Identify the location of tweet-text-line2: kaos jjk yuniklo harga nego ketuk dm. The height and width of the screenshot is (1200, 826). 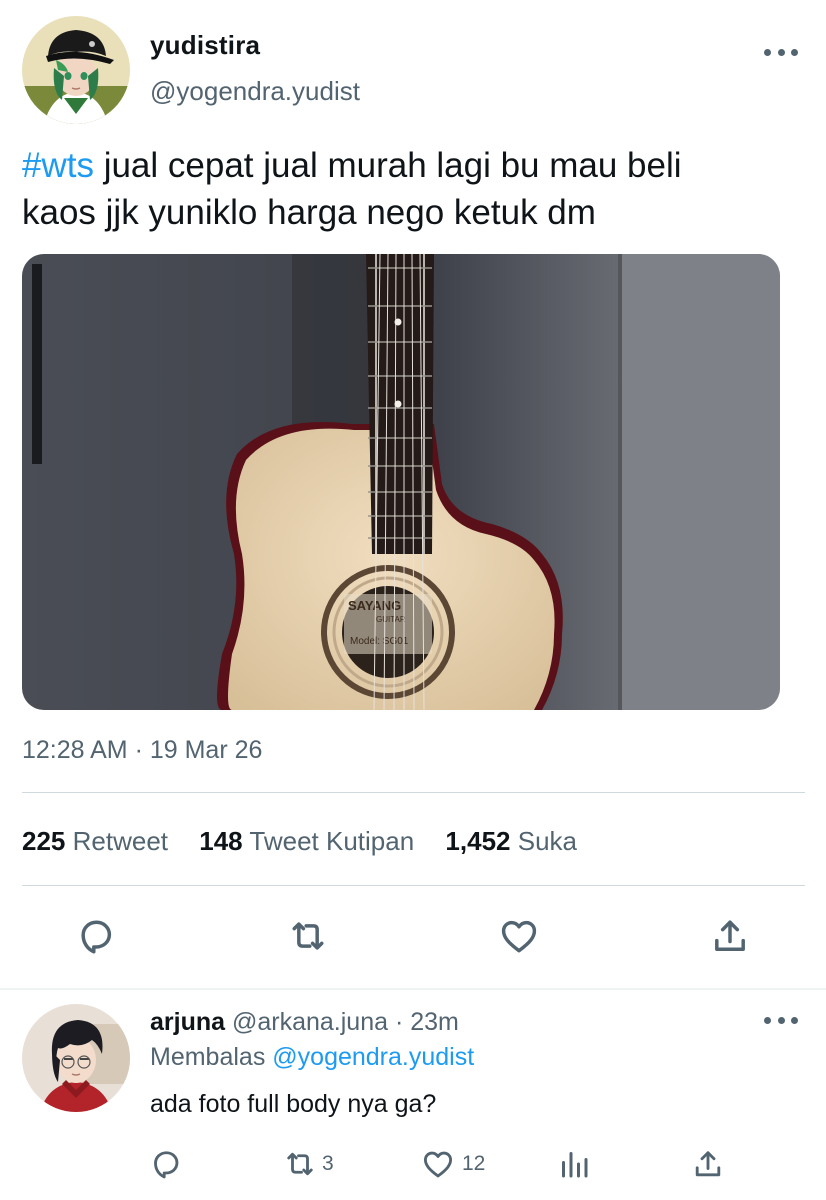
(309, 212).